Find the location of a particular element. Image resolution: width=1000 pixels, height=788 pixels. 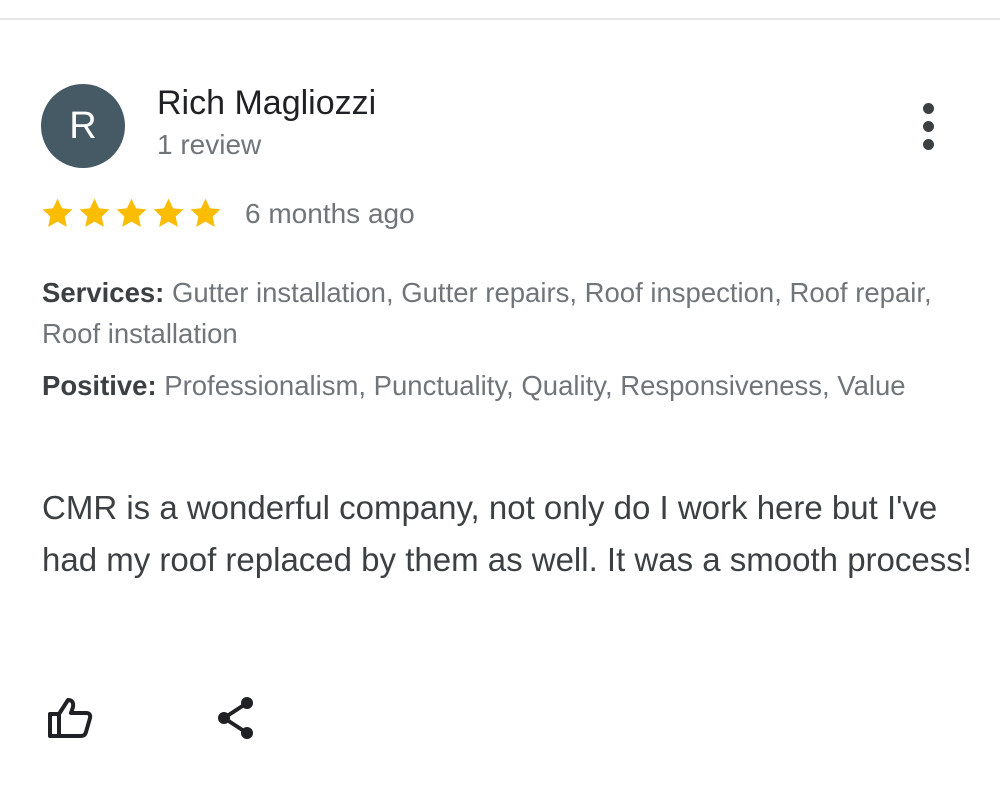

avatar: R is located at coordinates (83, 126).